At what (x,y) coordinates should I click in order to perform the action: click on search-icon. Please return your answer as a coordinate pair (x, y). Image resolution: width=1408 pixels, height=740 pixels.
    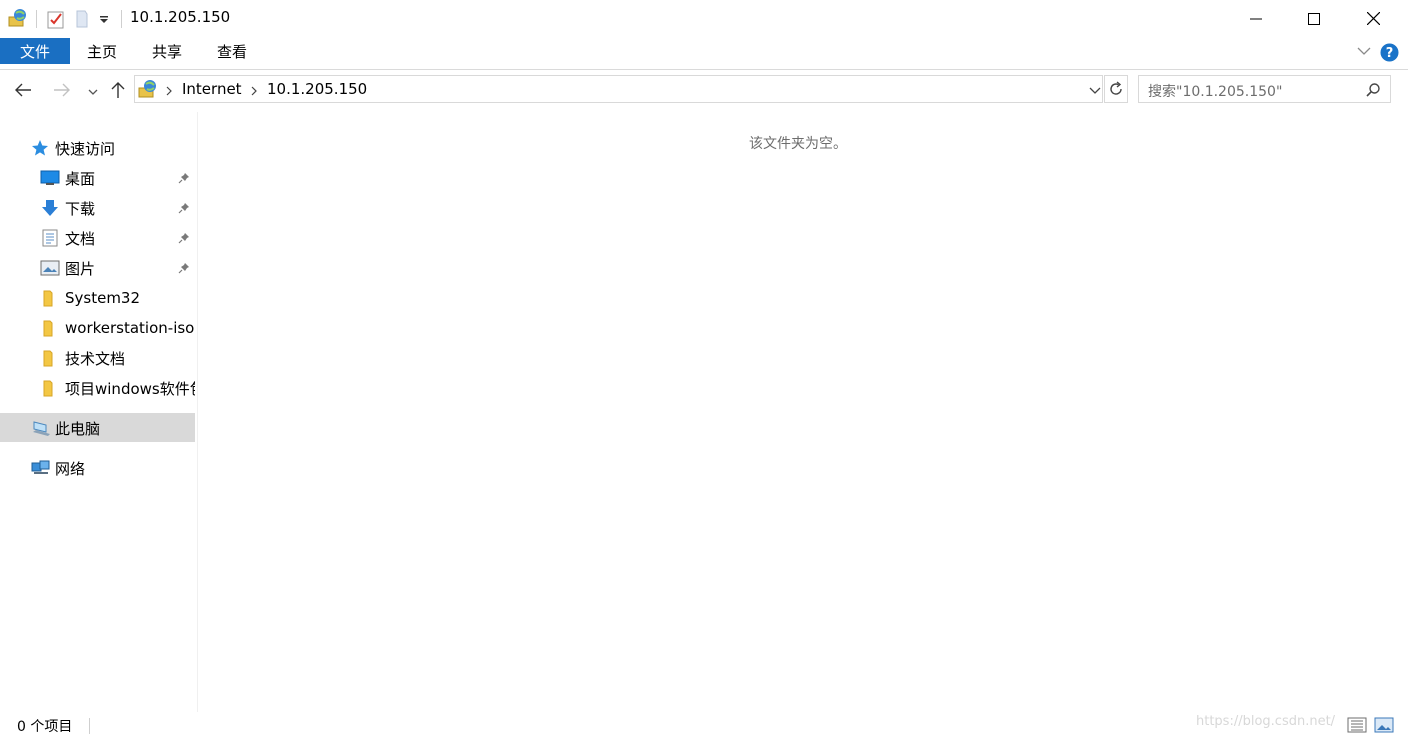
    Looking at the image, I should click on (1373, 90).